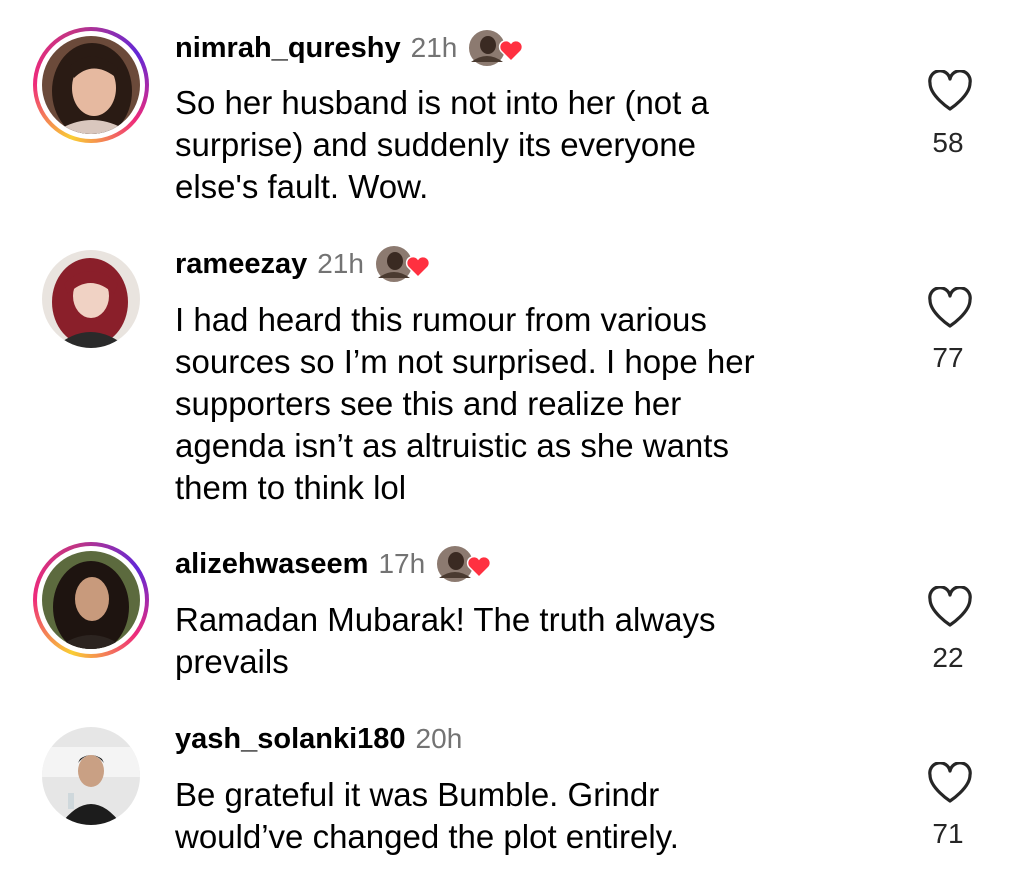  Describe the element at coordinates (271, 564) in the screenshot. I see `username: alizehwaseem` at that location.